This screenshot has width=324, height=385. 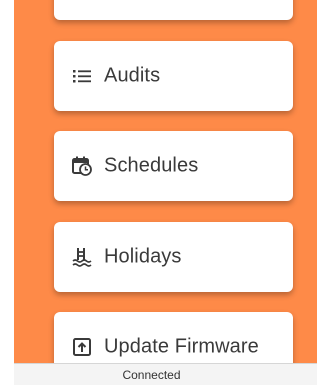 I want to click on menu-card-partial, so click(x=173, y=10).